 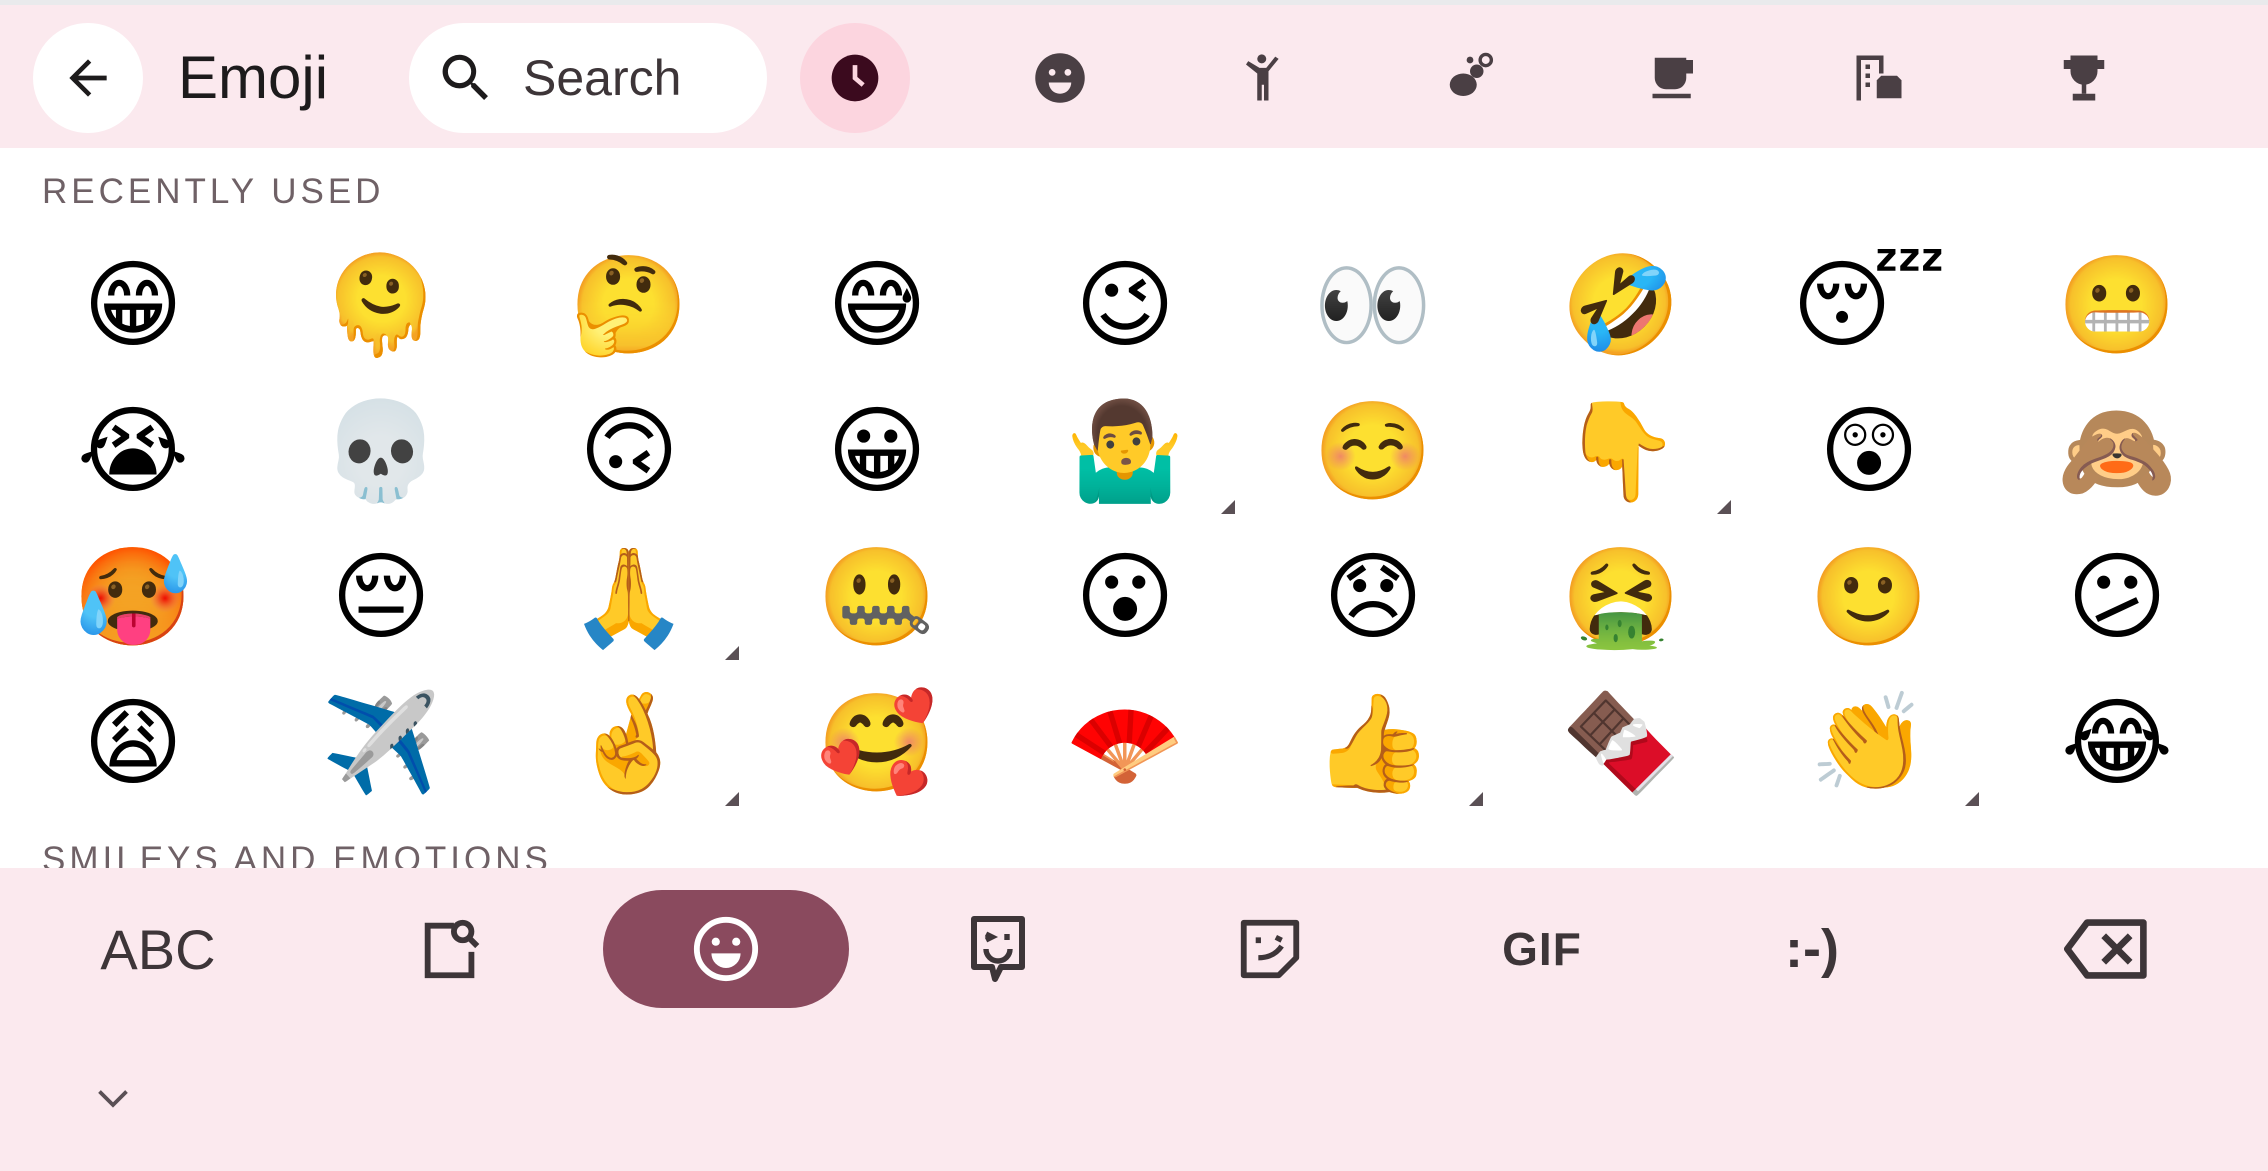 I want to click on emoji-key: 😮, so click(x=1125, y=597).